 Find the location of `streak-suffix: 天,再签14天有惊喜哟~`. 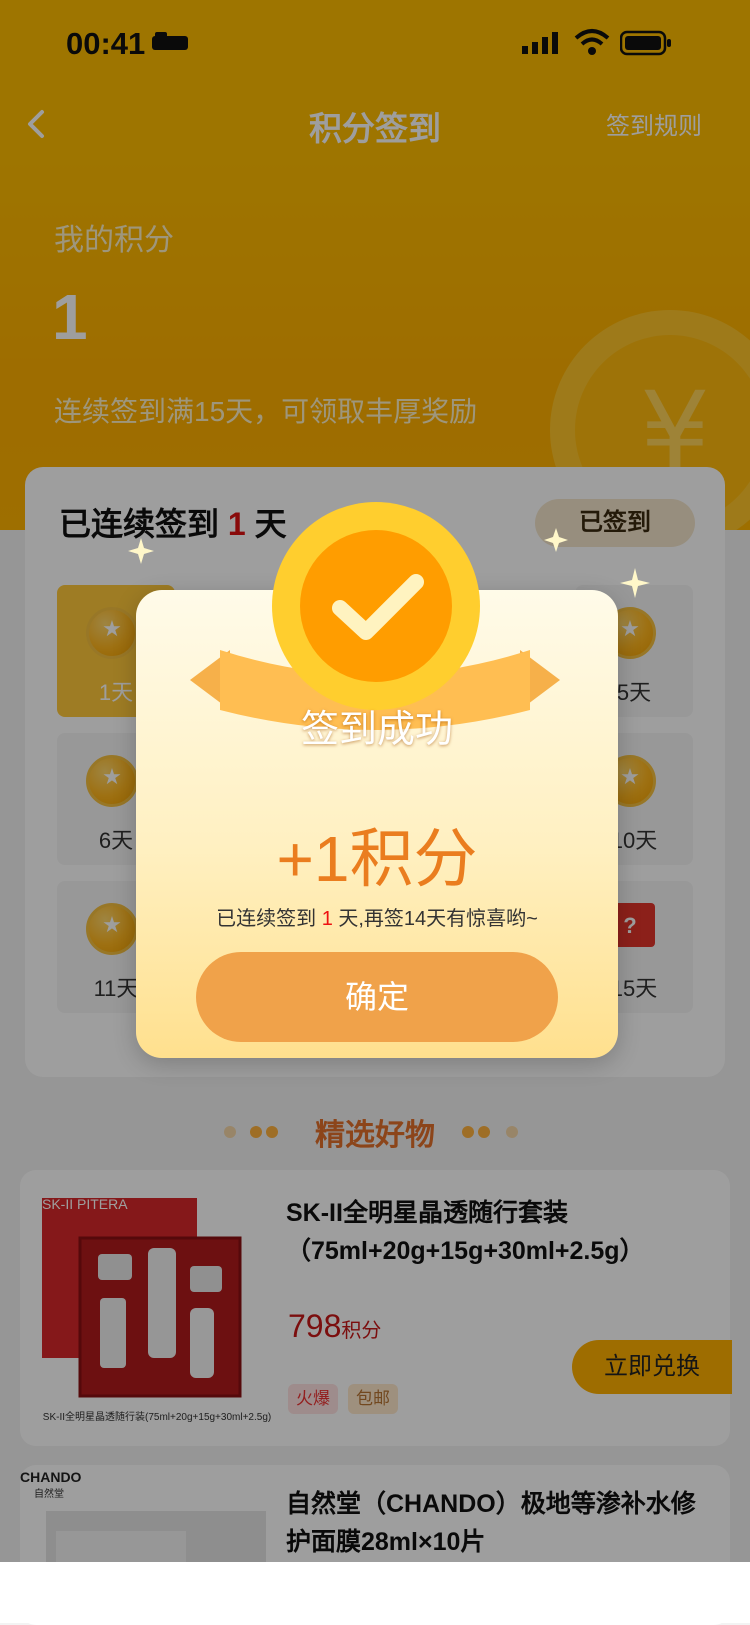

streak-suffix: 天,再签14天有惊喜哟~ is located at coordinates (438, 919).